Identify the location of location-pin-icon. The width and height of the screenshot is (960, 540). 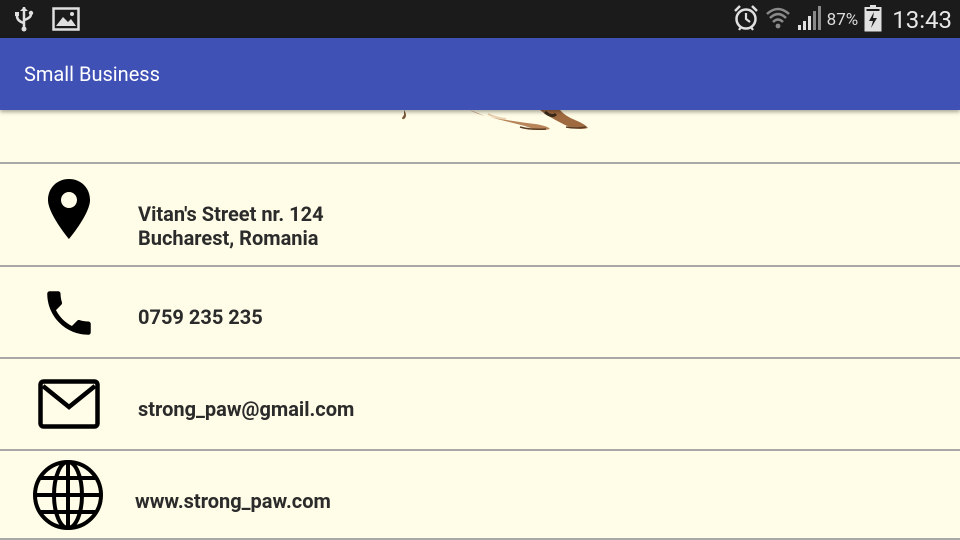
(69, 211).